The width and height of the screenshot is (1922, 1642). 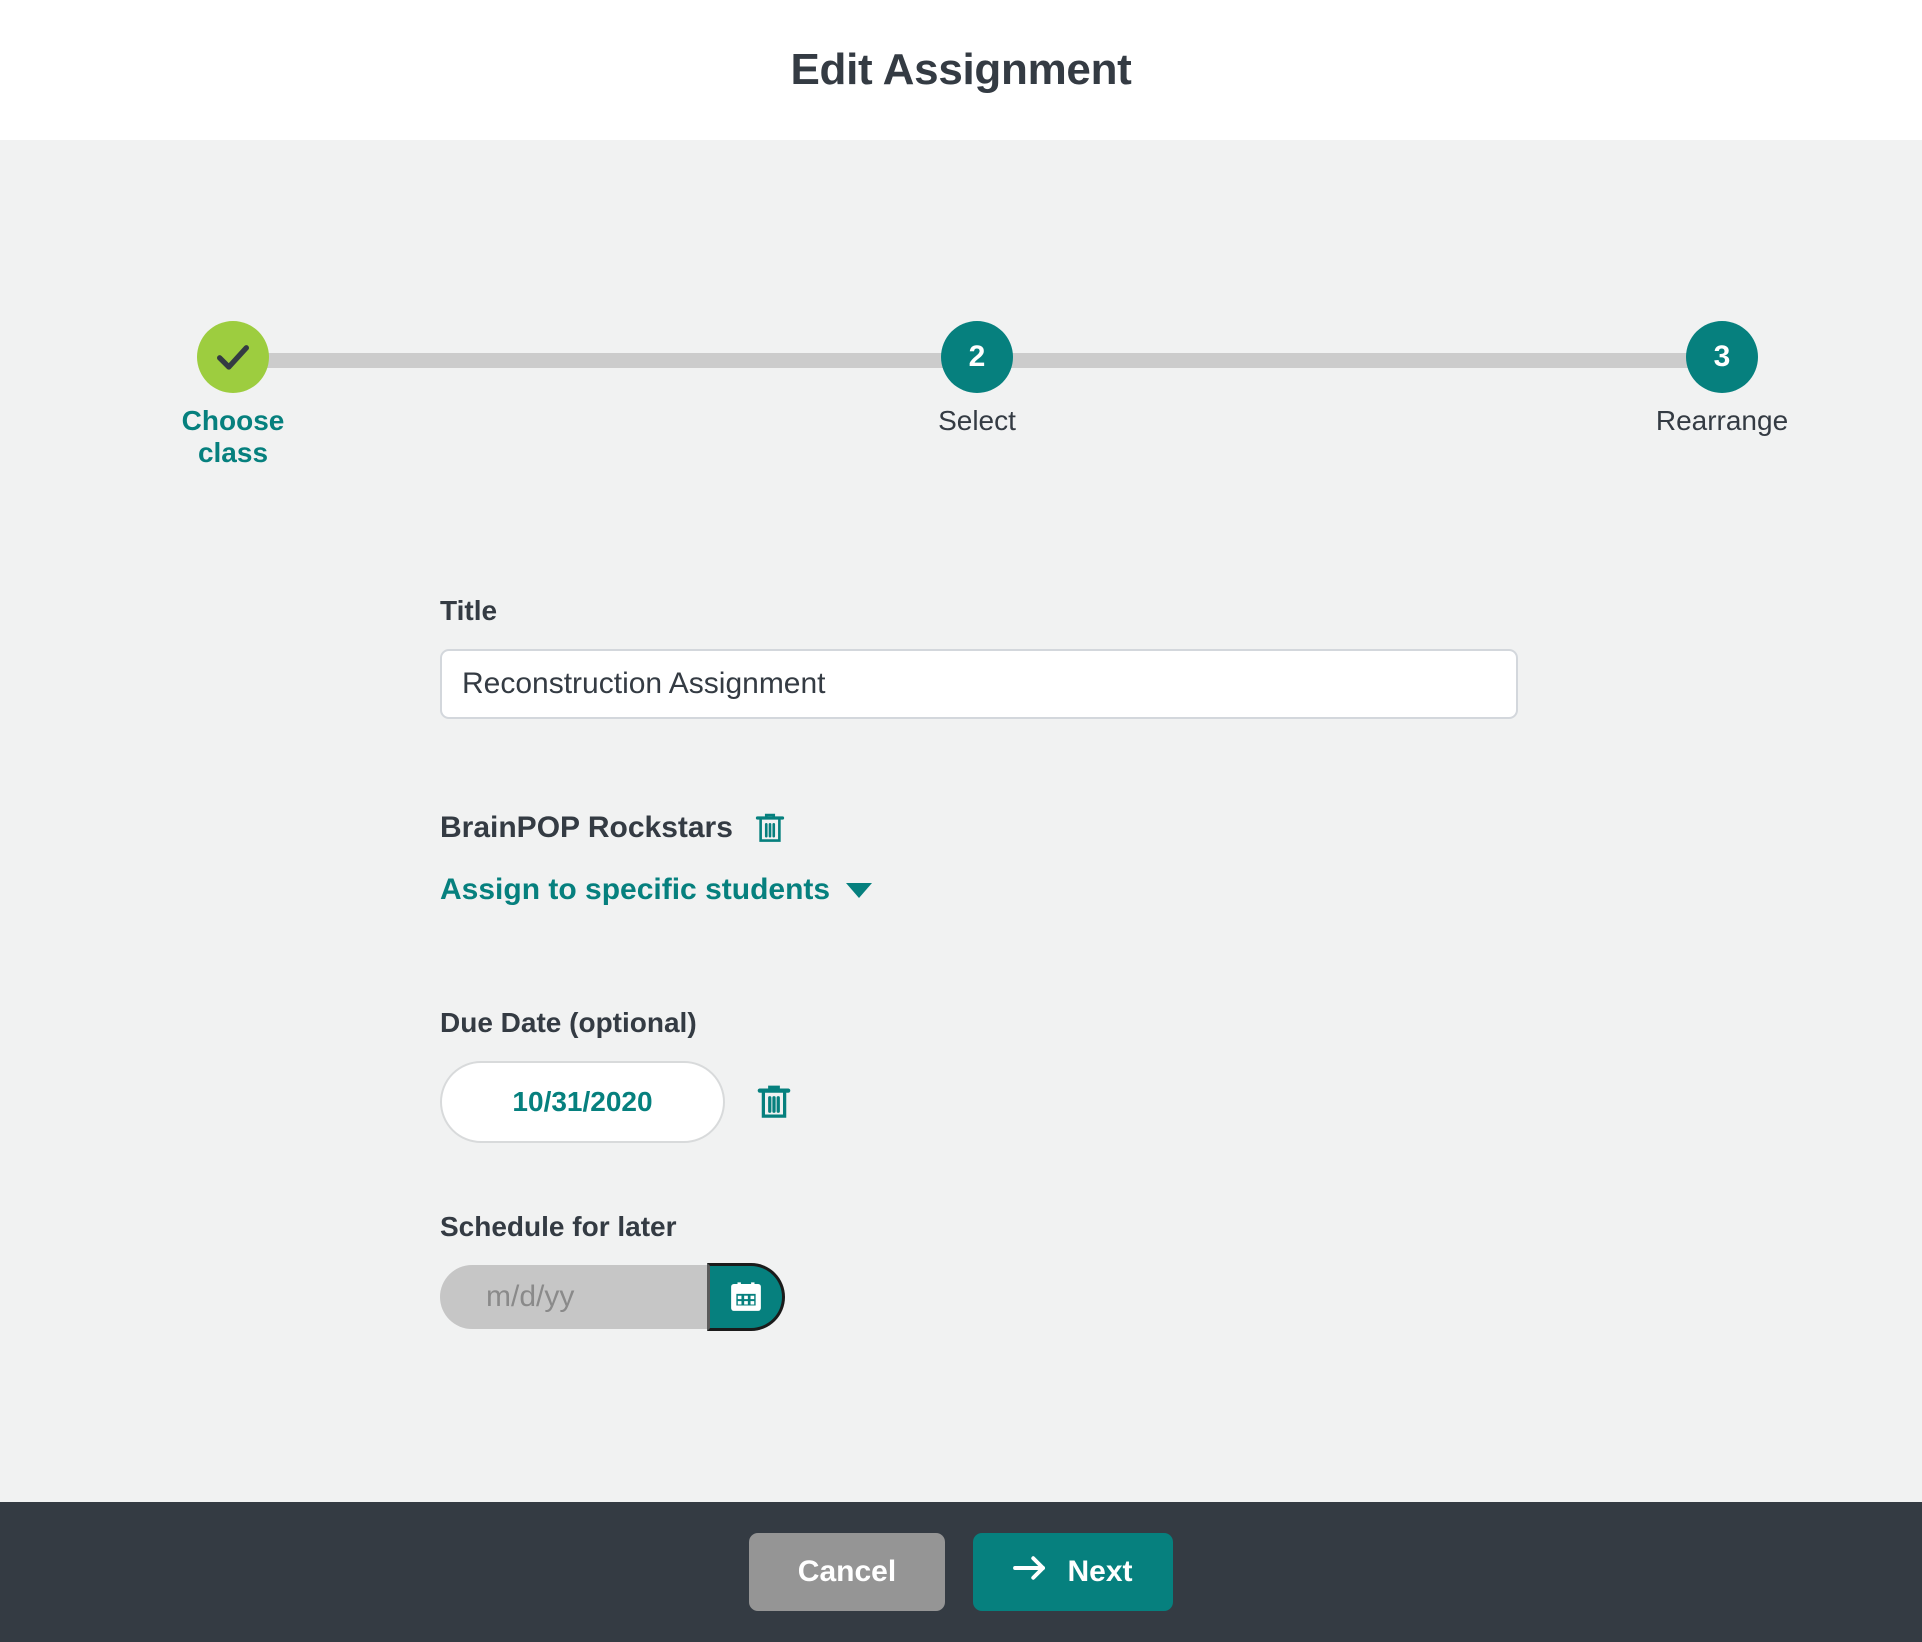 I want to click on stepper-step-select: 2 Select, so click(x=977, y=379).